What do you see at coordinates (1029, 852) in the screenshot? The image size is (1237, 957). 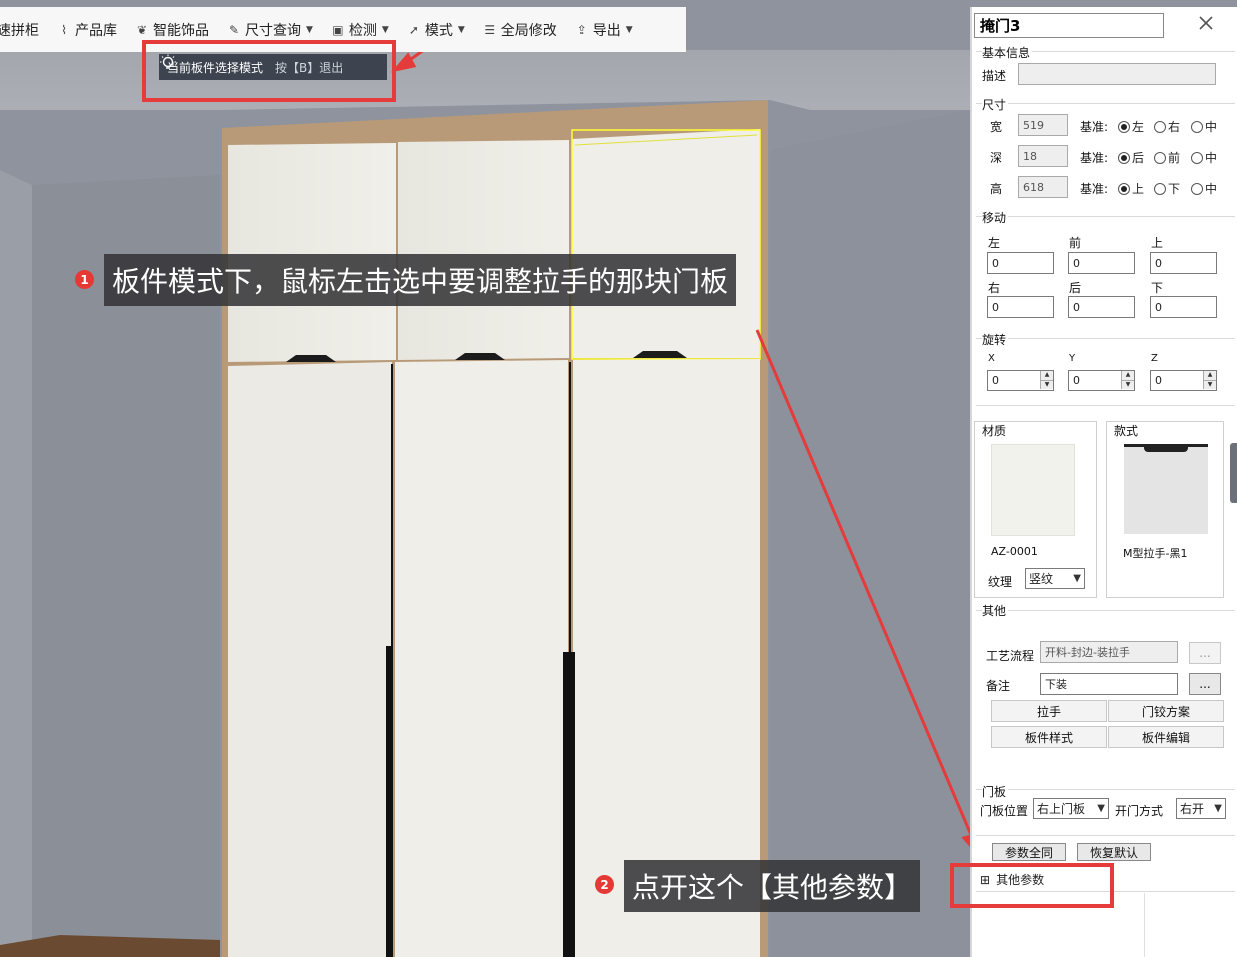 I see `apply-all-button: 参数全同` at bounding box center [1029, 852].